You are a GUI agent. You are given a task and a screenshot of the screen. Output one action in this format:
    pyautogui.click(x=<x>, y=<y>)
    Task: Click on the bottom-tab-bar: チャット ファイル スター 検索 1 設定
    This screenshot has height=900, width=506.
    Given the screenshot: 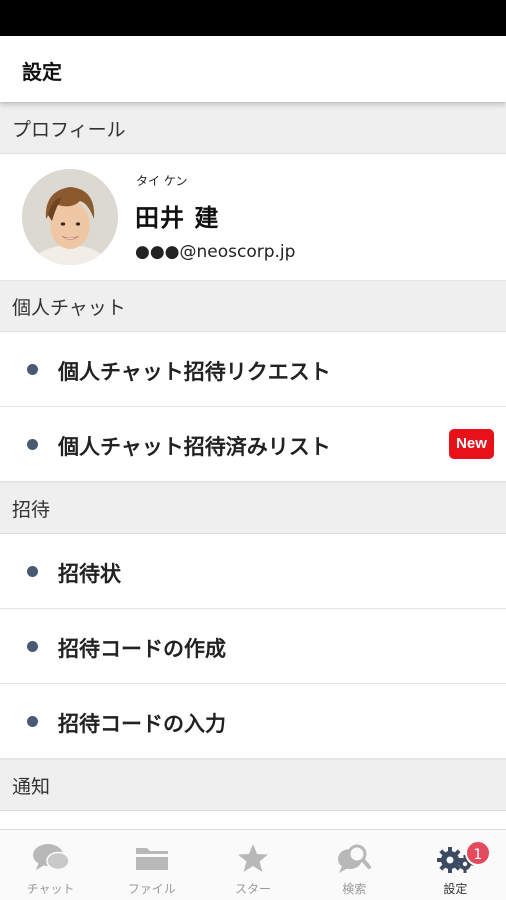 What is the action you would take?
    pyautogui.click(x=253, y=864)
    